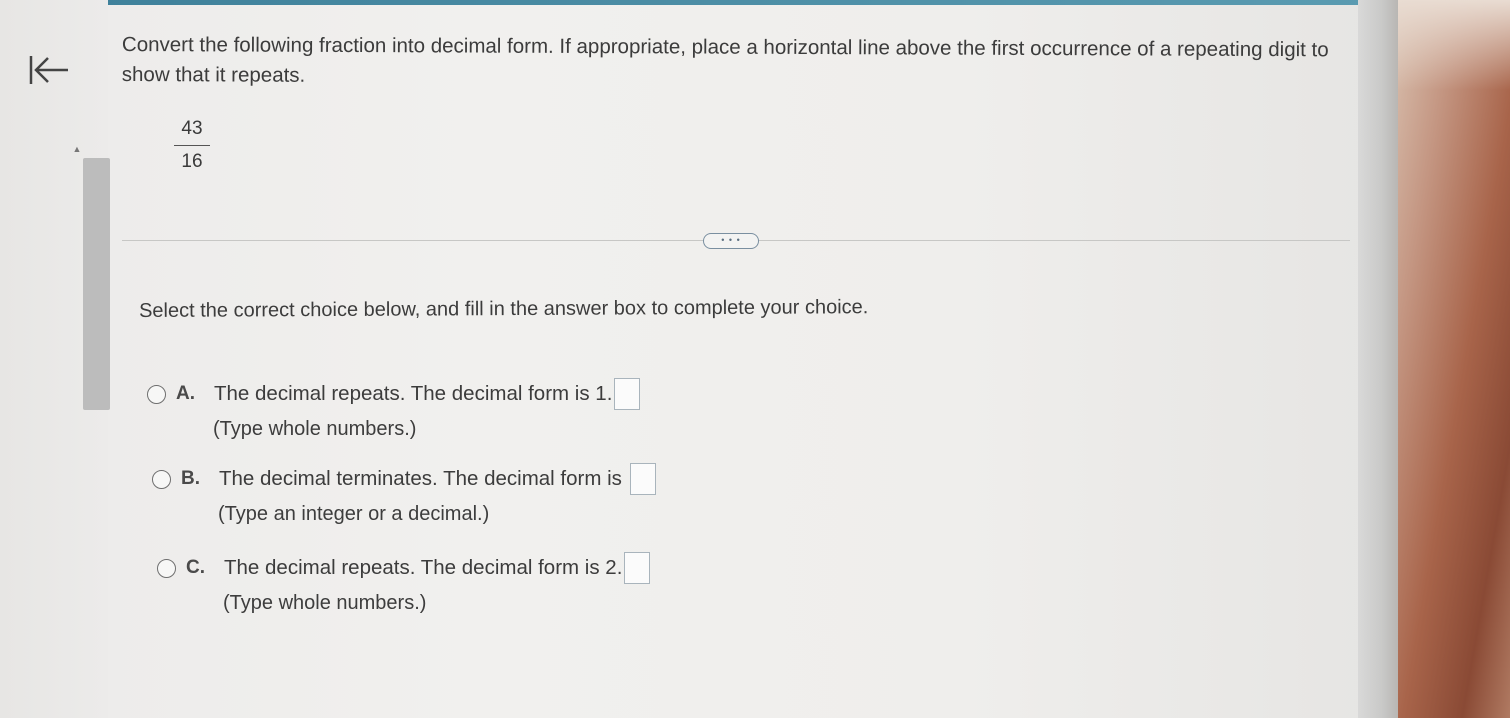  I want to click on choice-c-radio, so click(166, 568).